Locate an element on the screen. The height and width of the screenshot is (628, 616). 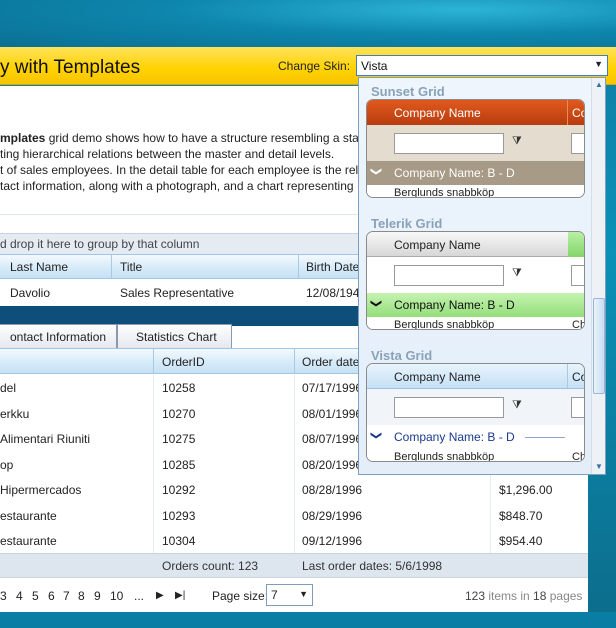
page-size-select: 7 ▼ is located at coordinates (289, 595).